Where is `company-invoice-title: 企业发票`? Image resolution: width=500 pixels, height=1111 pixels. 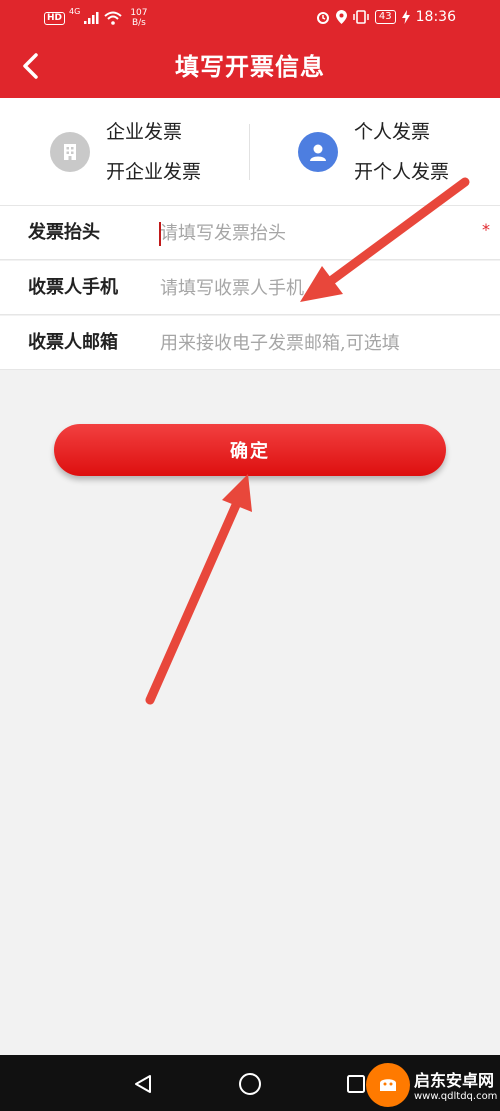
company-invoice-title: 企业发票 is located at coordinates (144, 132).